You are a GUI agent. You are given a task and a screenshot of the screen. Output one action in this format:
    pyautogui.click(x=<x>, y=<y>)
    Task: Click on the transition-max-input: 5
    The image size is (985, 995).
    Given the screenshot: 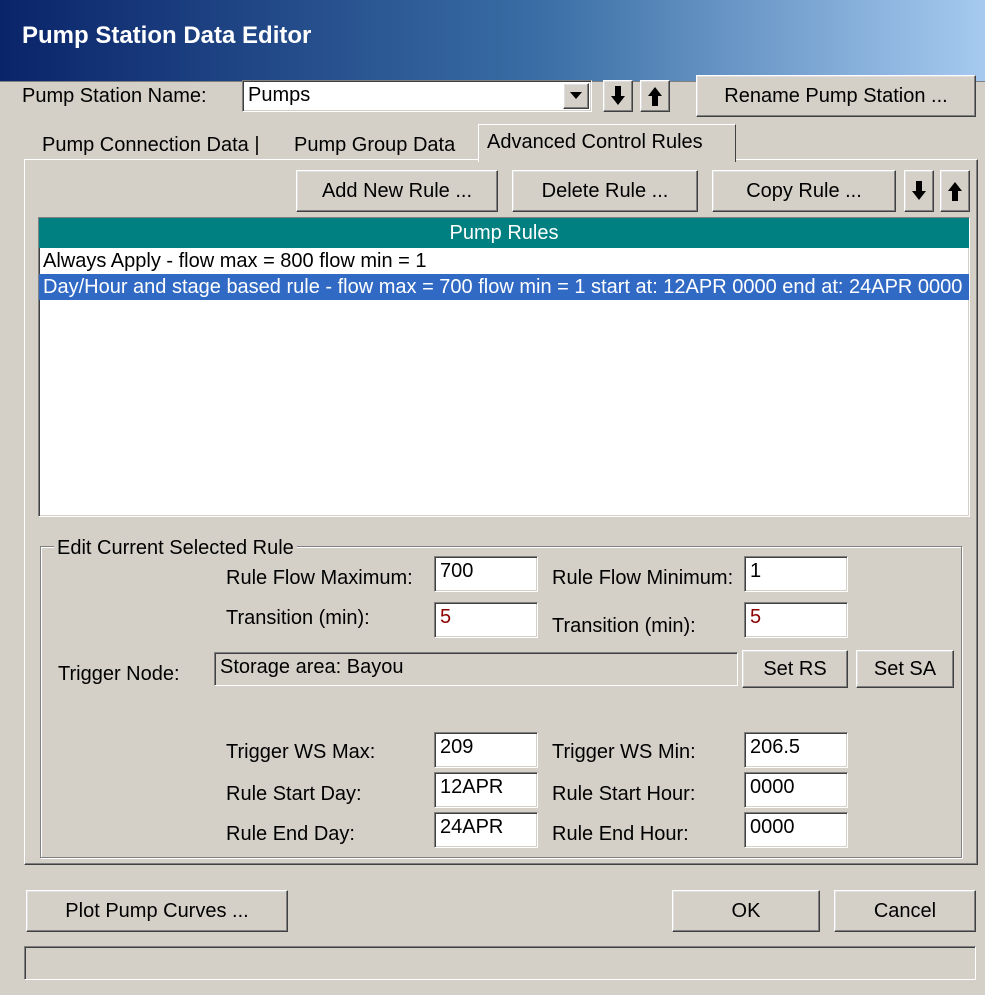 What is the action you would take?
    pyautogui.click(x=486, y=620)
    